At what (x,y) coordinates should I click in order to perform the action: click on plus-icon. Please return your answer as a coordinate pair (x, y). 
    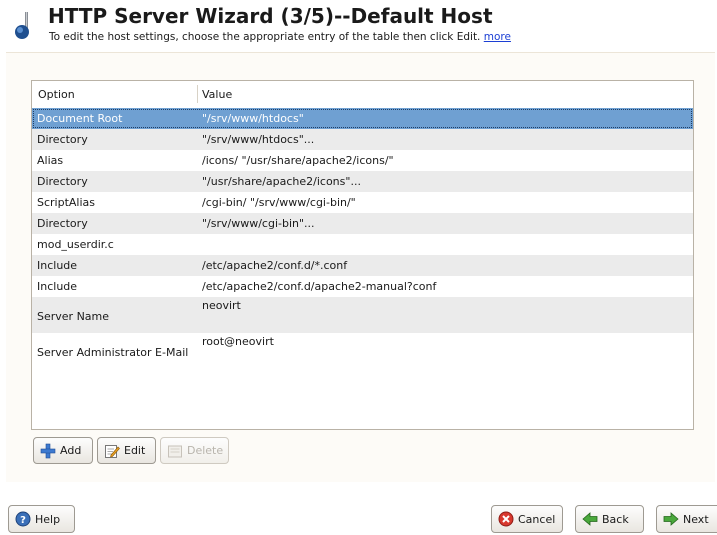
    Looking at the image, I should click on (48, 450).